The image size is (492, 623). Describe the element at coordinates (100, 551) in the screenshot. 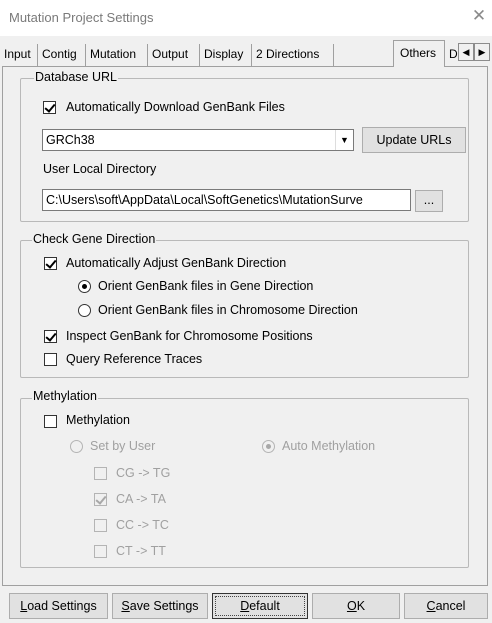

I see `ct-tt-checkbox` at that location.